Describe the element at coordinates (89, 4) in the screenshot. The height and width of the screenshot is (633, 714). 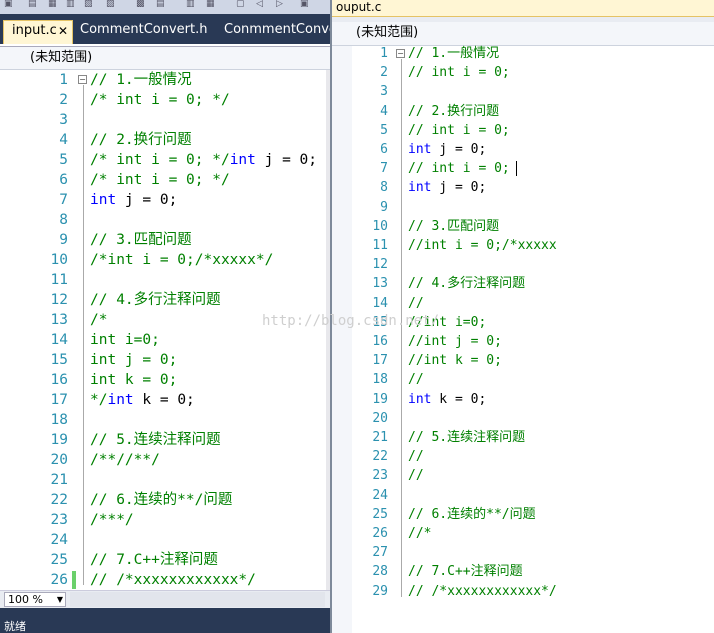
I see `toolbar-icon: ▧` at that location.